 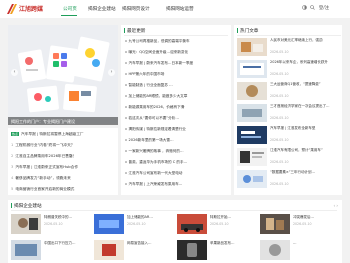 I want to click on article-item: 特斯拉开始… 2026-05-10, so click(x=216, y=226).